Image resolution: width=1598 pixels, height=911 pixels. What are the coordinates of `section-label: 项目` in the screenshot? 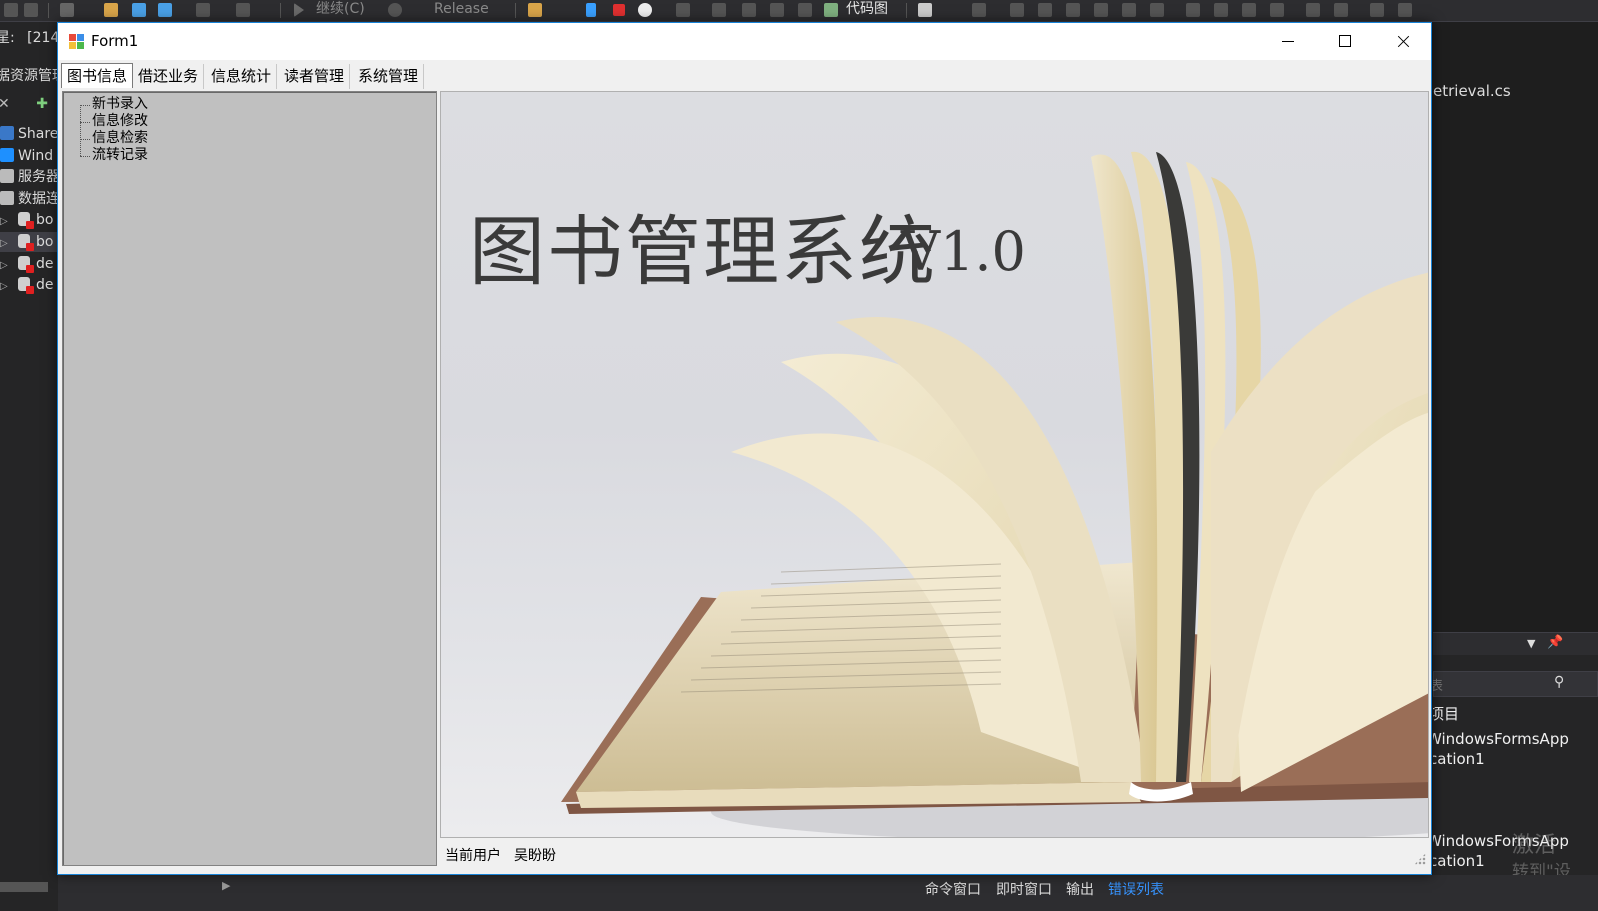 It's located at (1446, 714).